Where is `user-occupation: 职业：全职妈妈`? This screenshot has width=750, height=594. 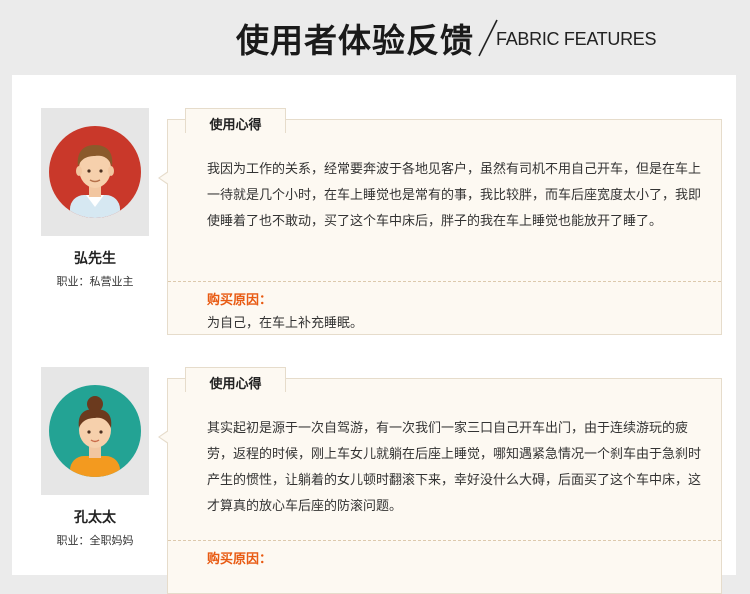
user-occupation: 职业：全职妈妈 is located at coordinates (95, 540).